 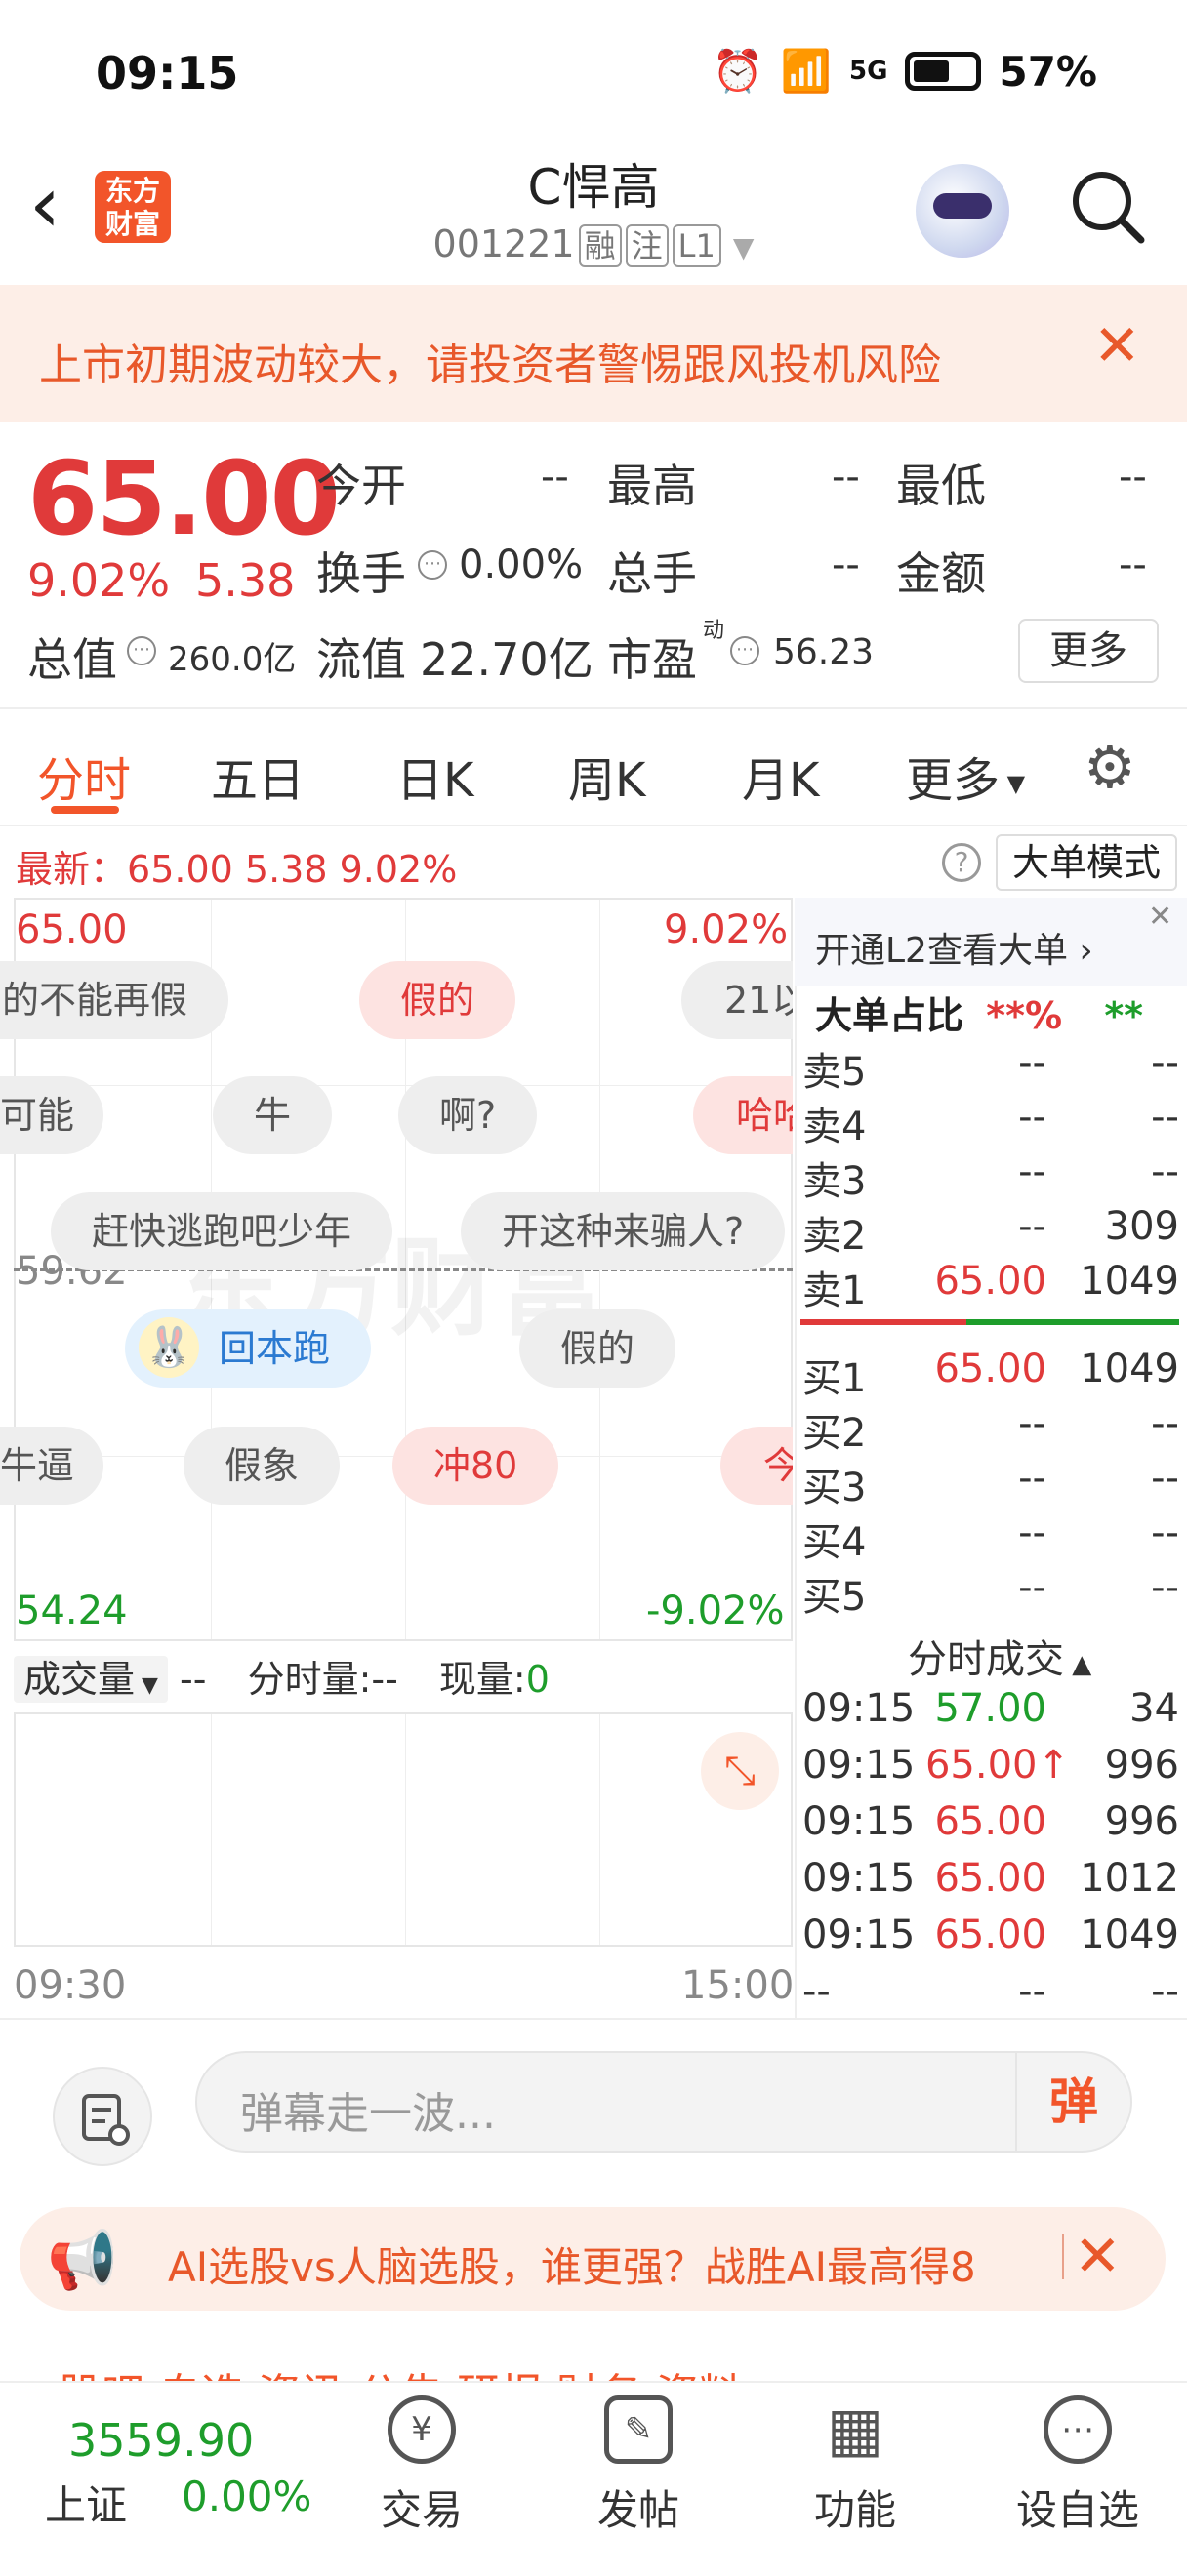 What do you see at coordinates (962, 211) in the screenshot?
I see `ai-robot-icon` at bounding box center [962, 211].